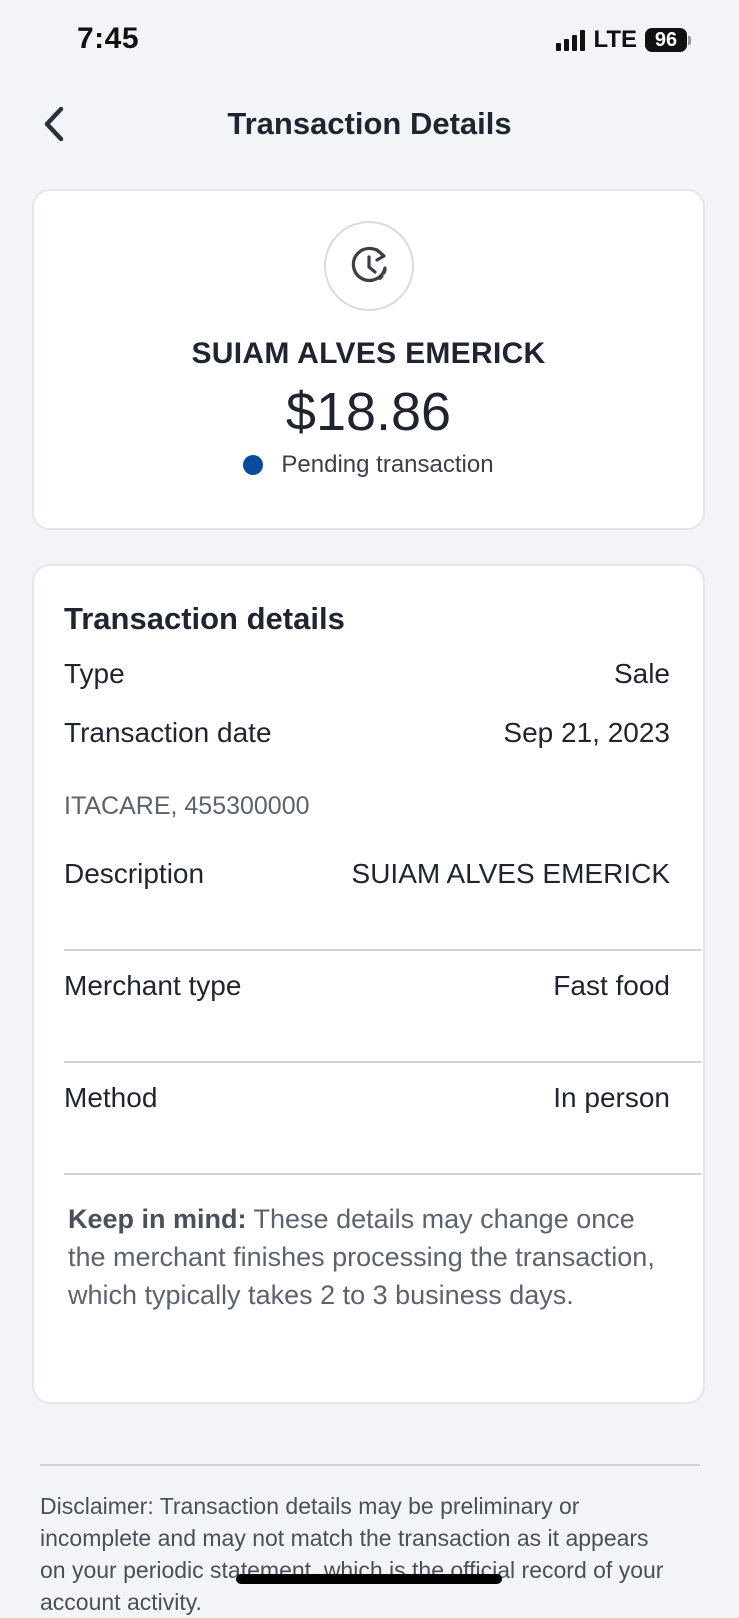  Describe the element at coordinates (368, 353) in the screenshot. I see `merchant-name: SUIAM ALVES EMERICK` at that location.